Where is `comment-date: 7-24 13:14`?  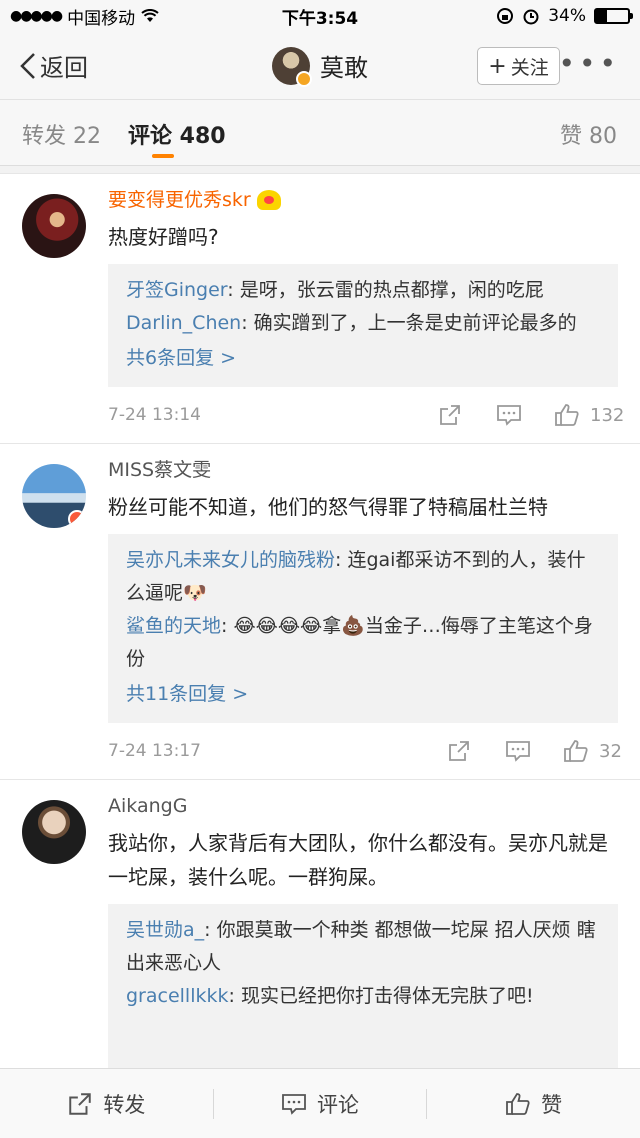 comment-date: 7-24 13:14 is located at coordinates (154, 415).